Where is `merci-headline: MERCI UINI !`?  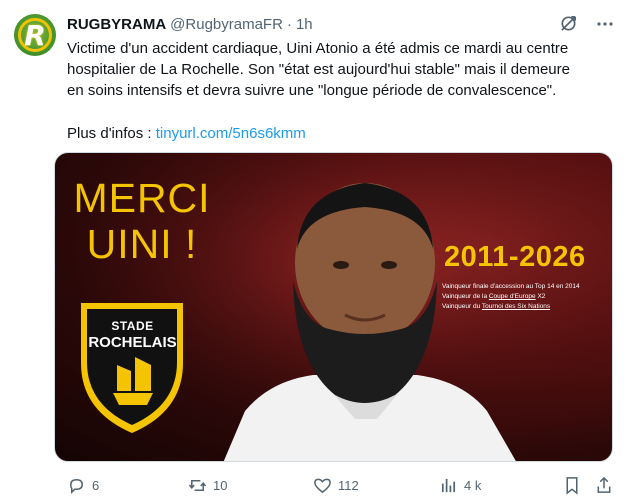
merci-headline: MERCI UINI ! is located at coordinates (142, 221).